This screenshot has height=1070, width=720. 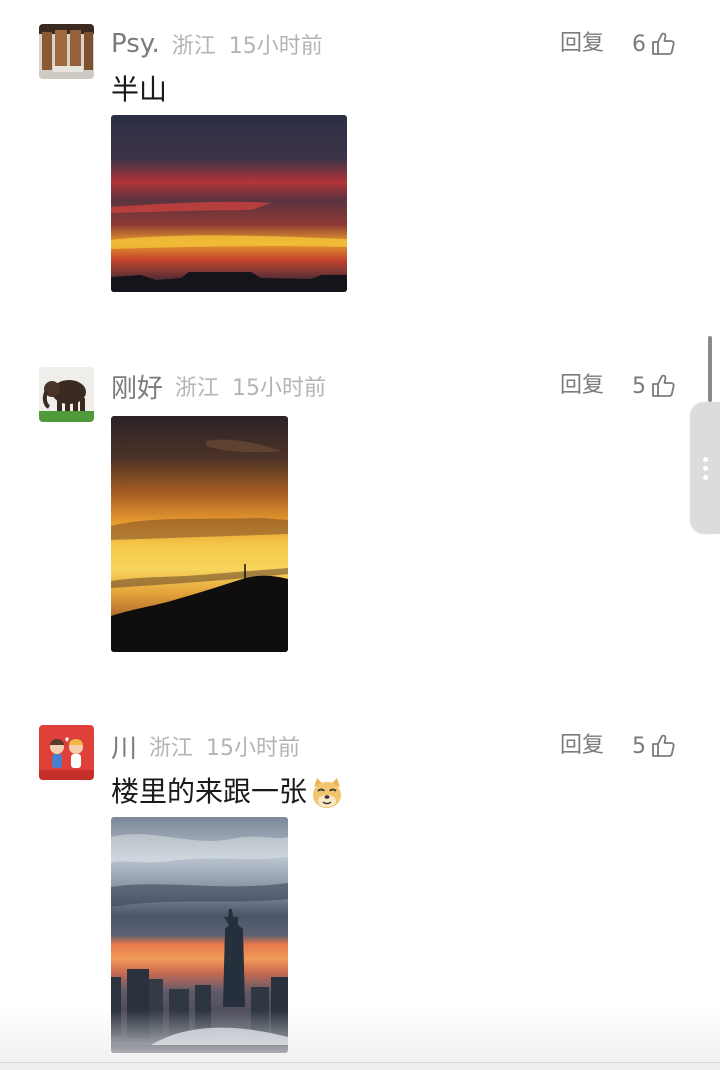 I want to click on bottom-fade, so click(x=360, y=1040).